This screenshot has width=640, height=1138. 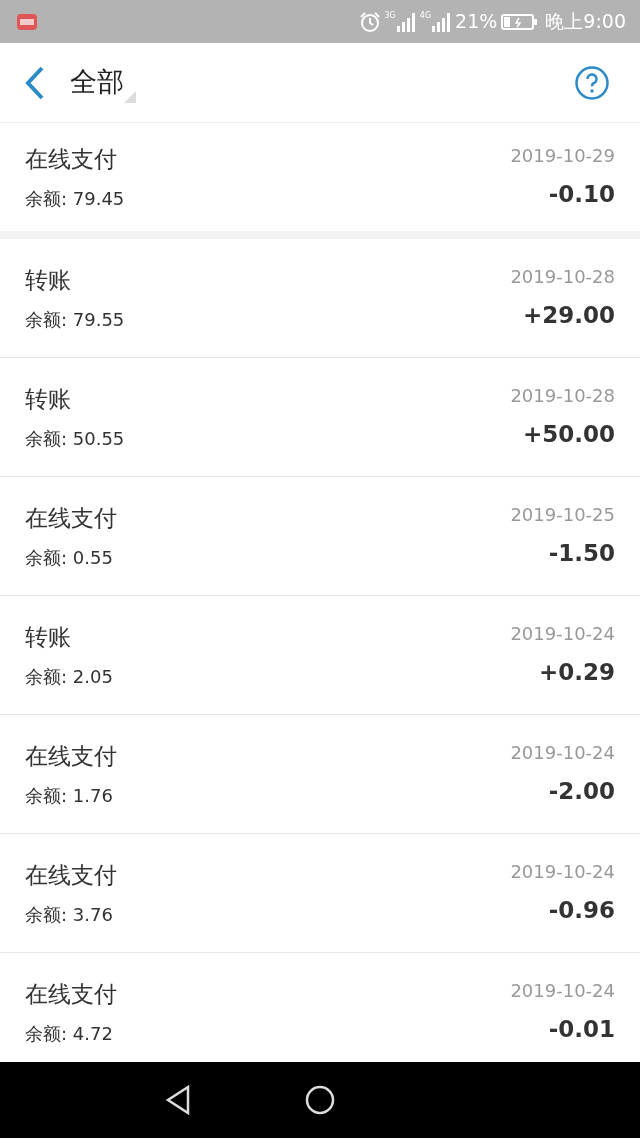 I want to click on transaction-row: 在线支付 余额: 4.72 2019-10-24 -0.01, so click(x=320, y=1007).